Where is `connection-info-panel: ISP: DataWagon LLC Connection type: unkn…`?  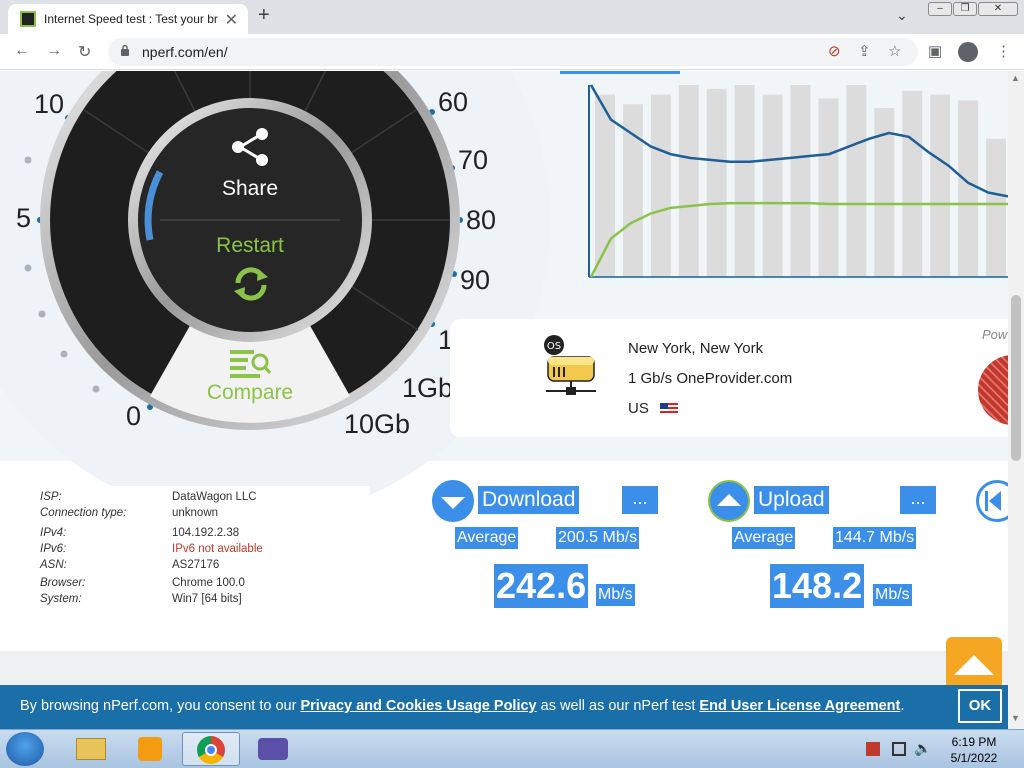 connection-info-panel: ISP: DataWagon LLC Connection type: unkn… is located at coordinates (201, 549).